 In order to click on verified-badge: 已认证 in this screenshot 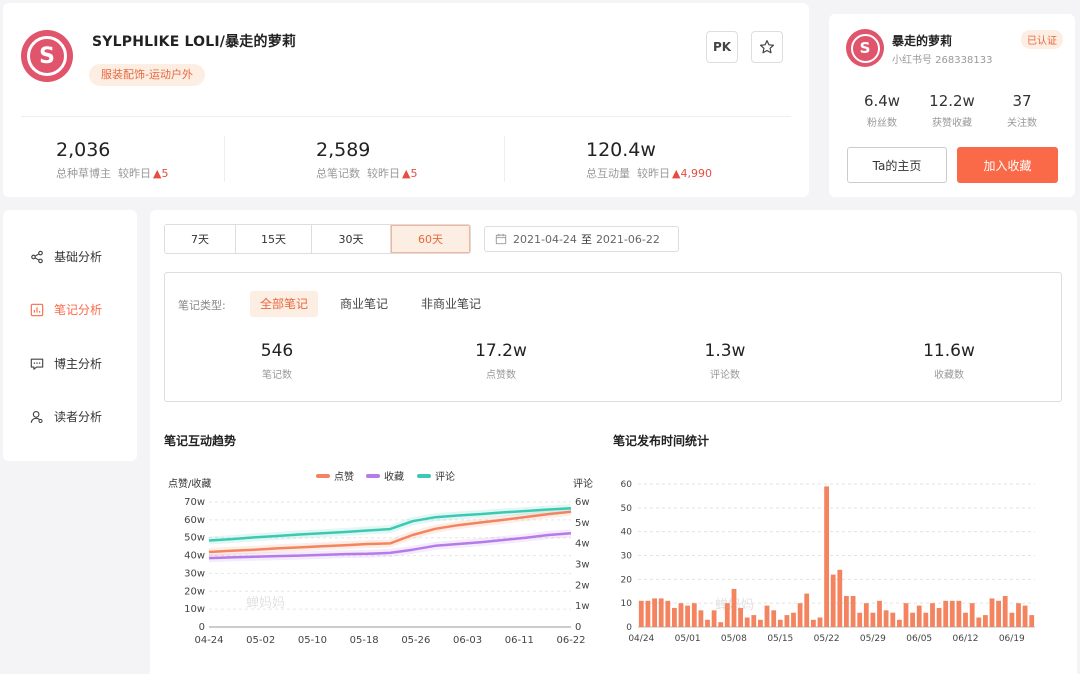, I will do `click(1042, 39)`.